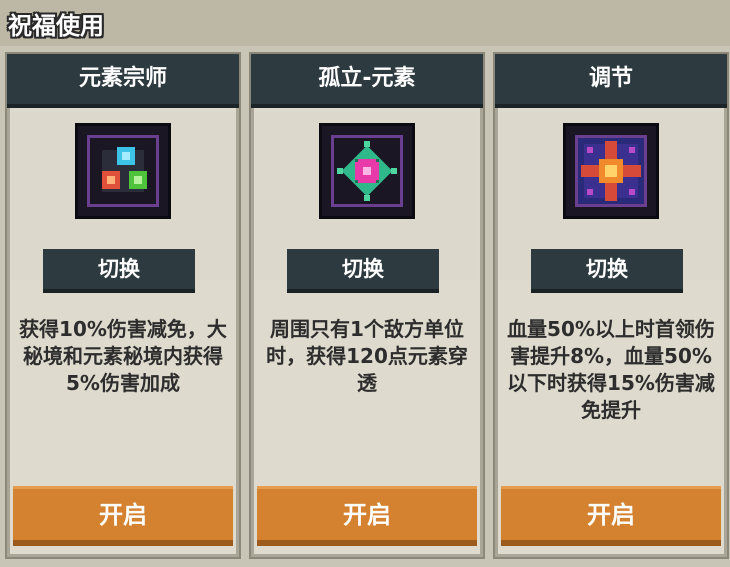 The width and height of the screenshot is (730, 567). What do you see at coordinates (367, 81) in the screenshot?
I see `card-title: 孤立-元素` at bounding box center [367, 81].